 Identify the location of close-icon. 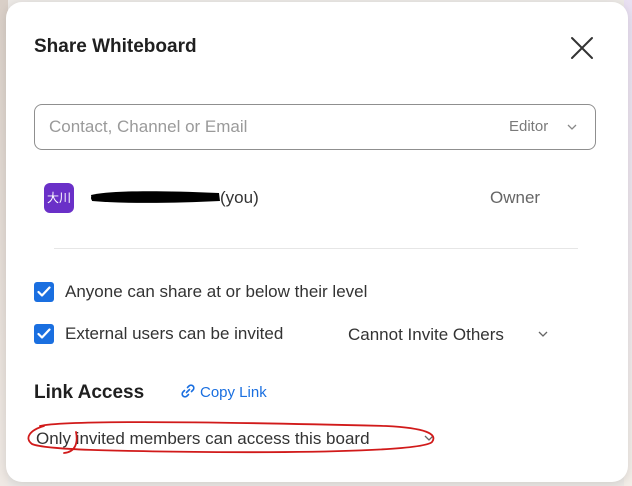
(582, 48).